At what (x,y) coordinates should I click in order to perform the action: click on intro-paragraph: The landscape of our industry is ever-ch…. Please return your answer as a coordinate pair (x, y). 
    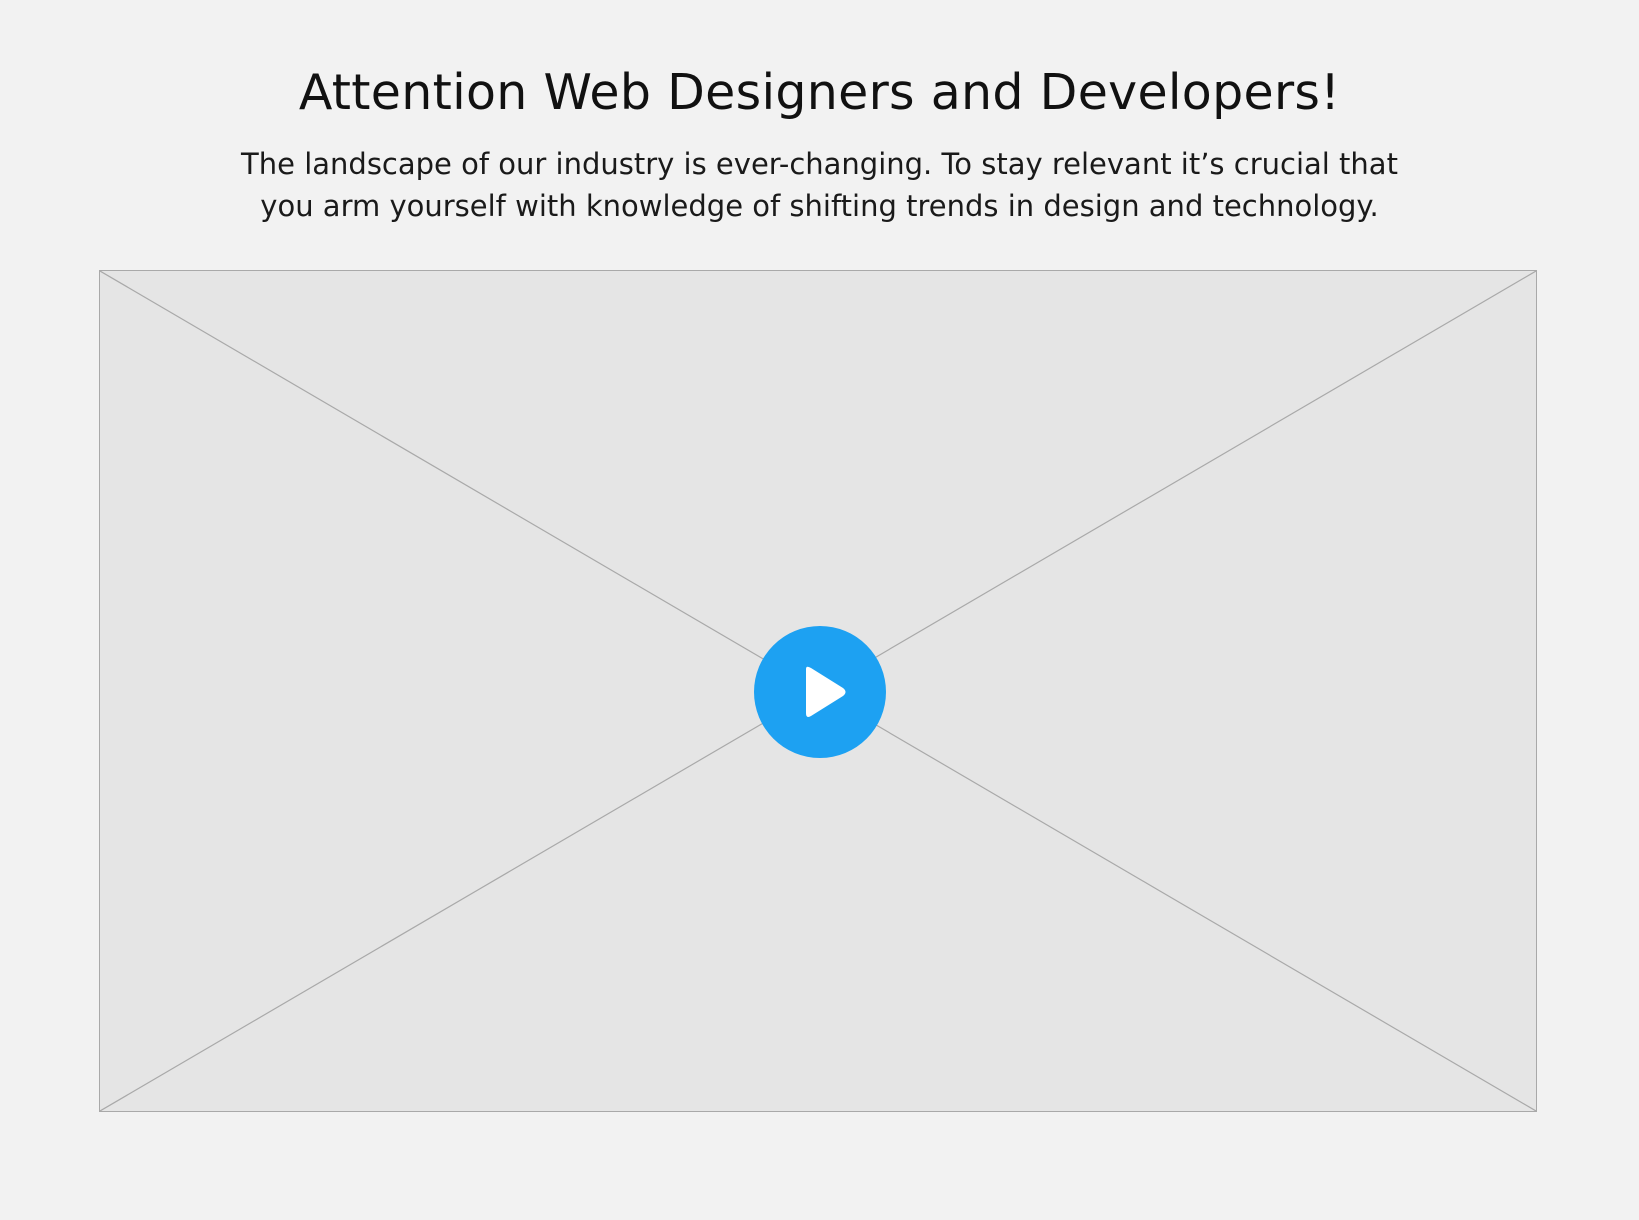
    Looking at the image, I should click on (819, 185).